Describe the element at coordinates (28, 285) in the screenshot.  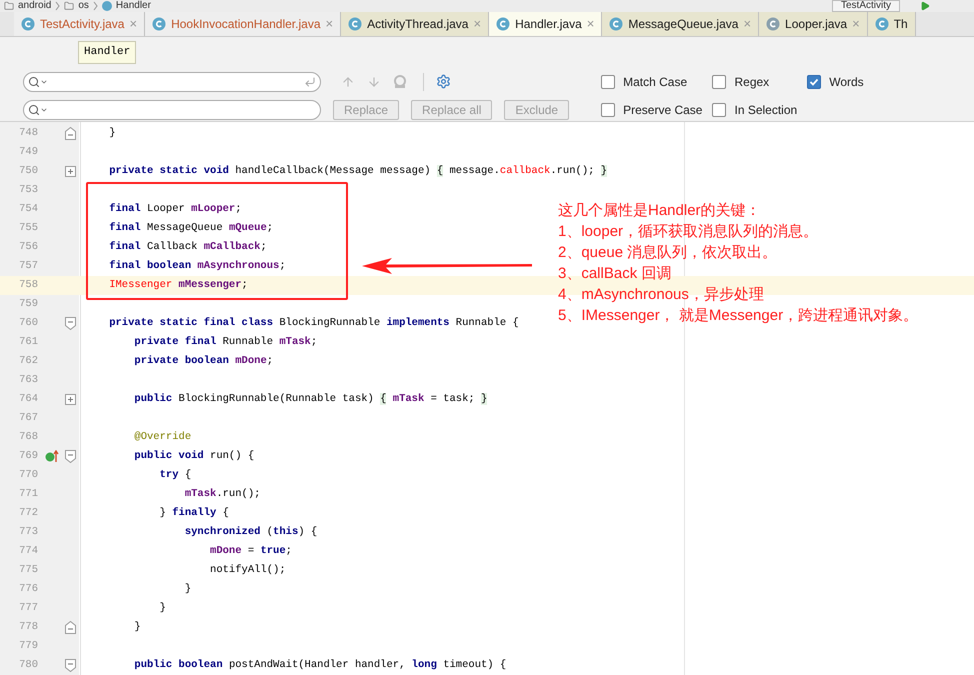
I see `line-number: 758` at that location.